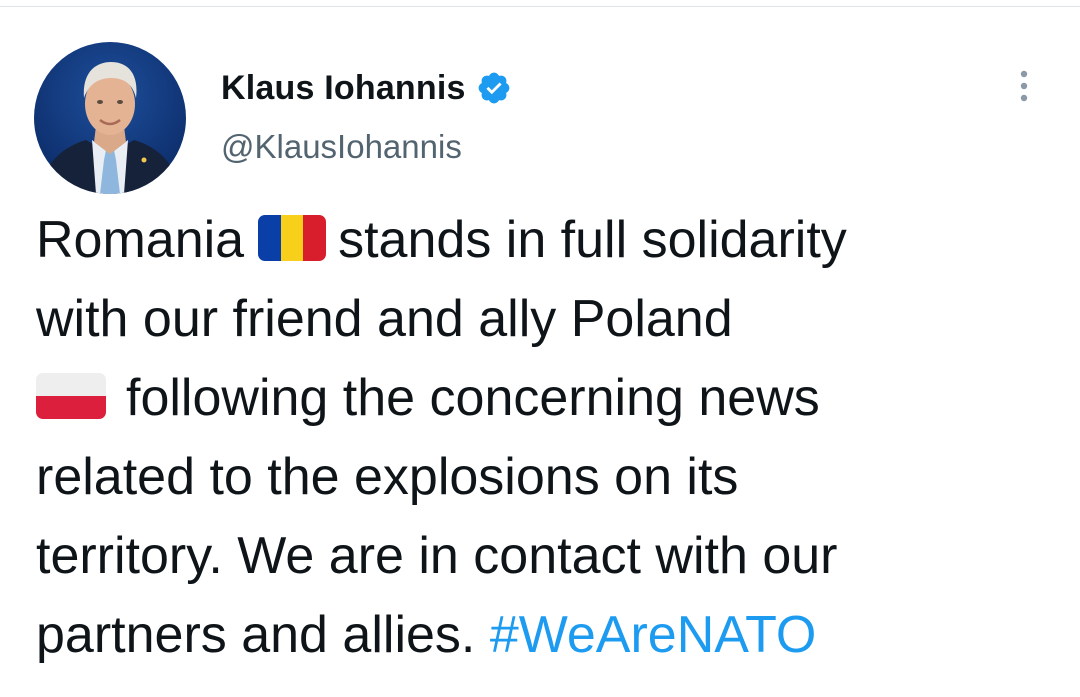 The height and width of the screenshot is (697, 1080). I want to click on tweet-text-segment: stands in full solidarity, so click(592, 240).